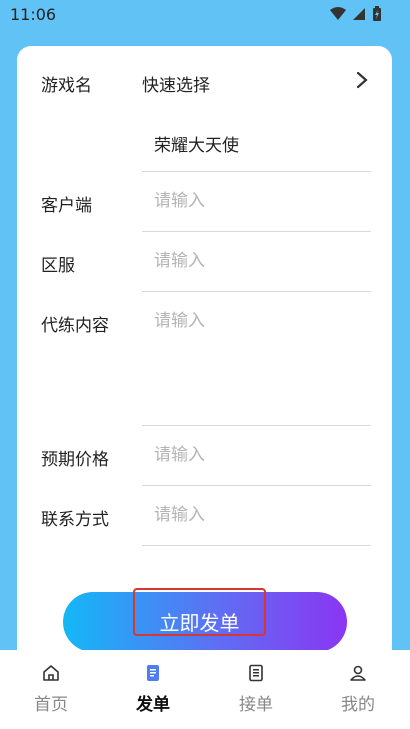 This screenshot has width=410, height=729. What do you see at coordinates (153, 673) in the screenshot?
I see `post-order-icon` at bounding box center [153, 673].